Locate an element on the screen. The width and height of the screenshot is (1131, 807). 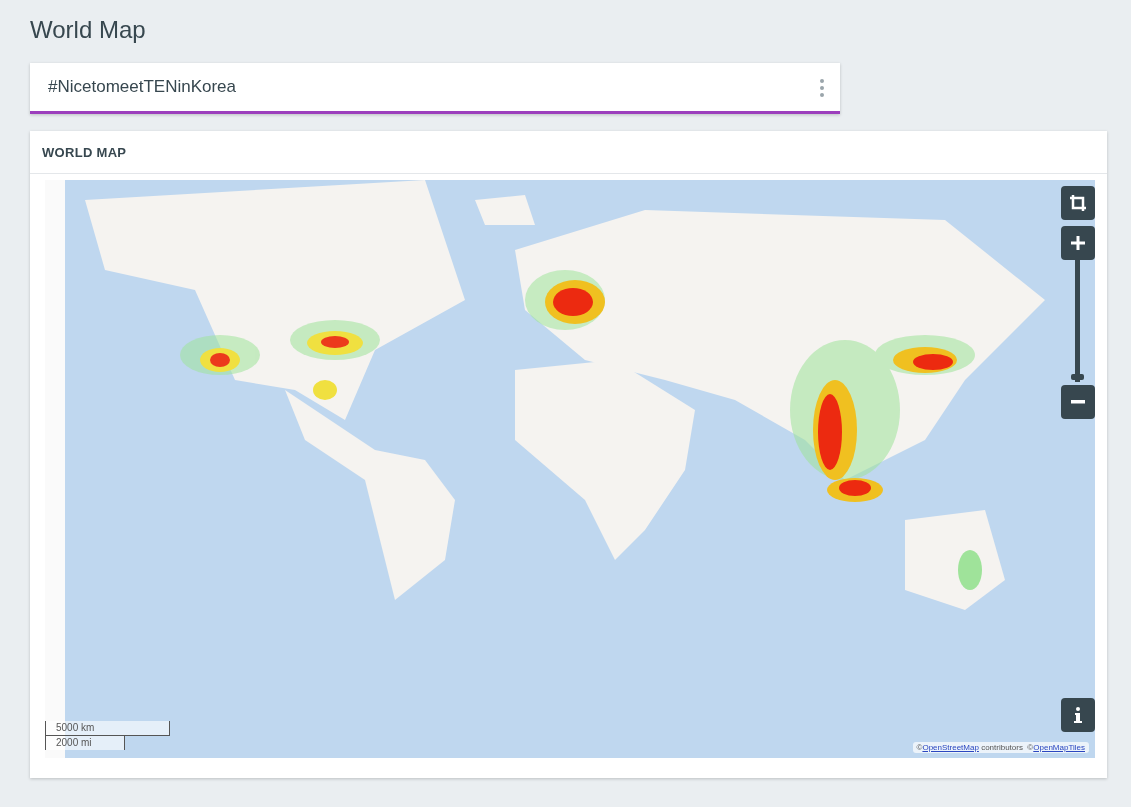
hashtag-field: #NicetomeetTENinKorea is located at coordinates (435, 88).